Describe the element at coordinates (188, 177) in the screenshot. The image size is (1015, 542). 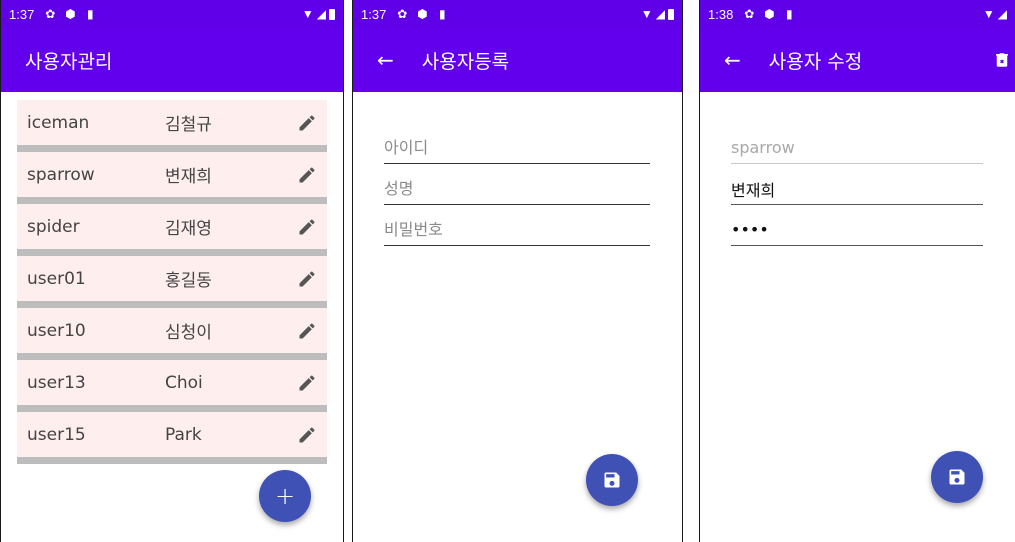
I see `user-name: 변재희` at that location.